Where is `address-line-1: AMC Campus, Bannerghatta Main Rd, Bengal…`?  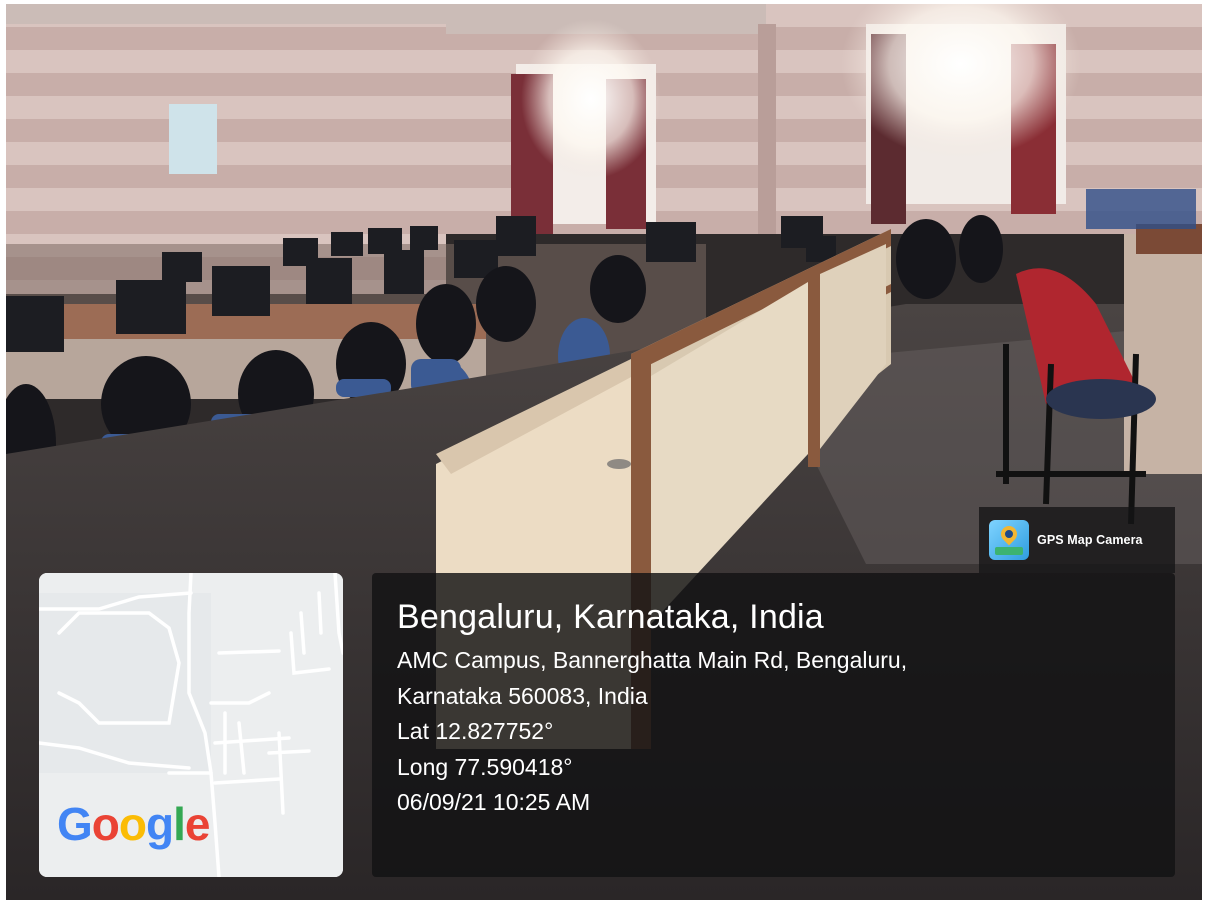
address-line-1: AMC Campus, Bannerghatta Main Rd, Bengal… is located at coordinates (652, 660).